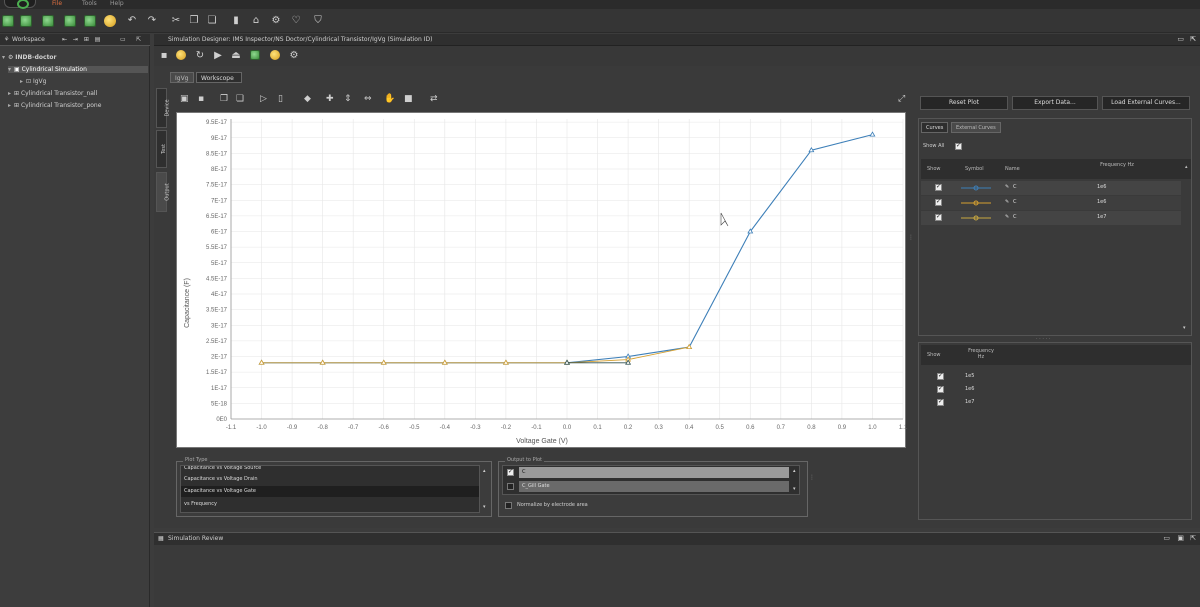 This screenshot has height=607, width=1200. What do you see at coordinates (280, 99) in the screenshot?
I see `clear-icon: ▯` at bounding box center [280, 99].